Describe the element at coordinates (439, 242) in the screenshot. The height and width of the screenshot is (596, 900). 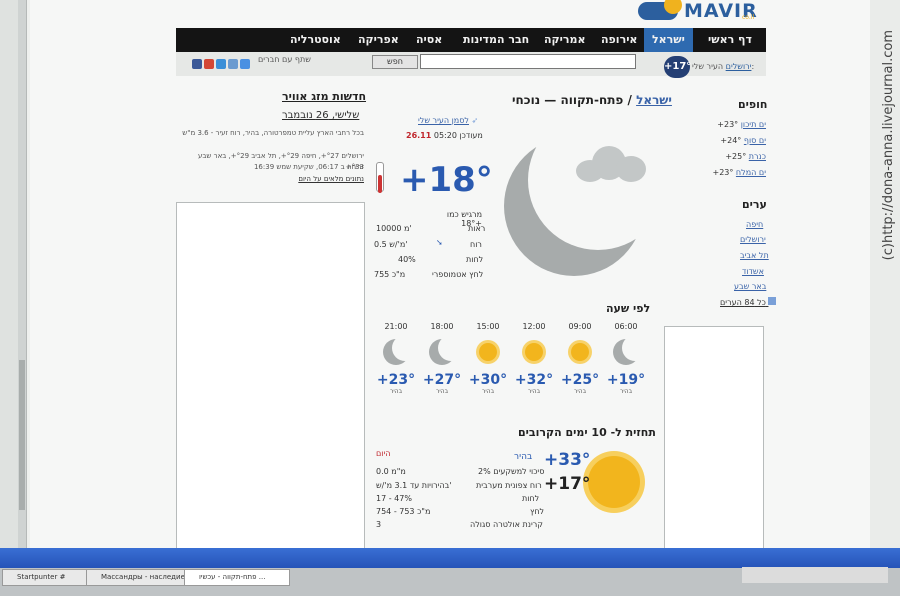
I see `wind-arrow-icon: ➘` at that location.